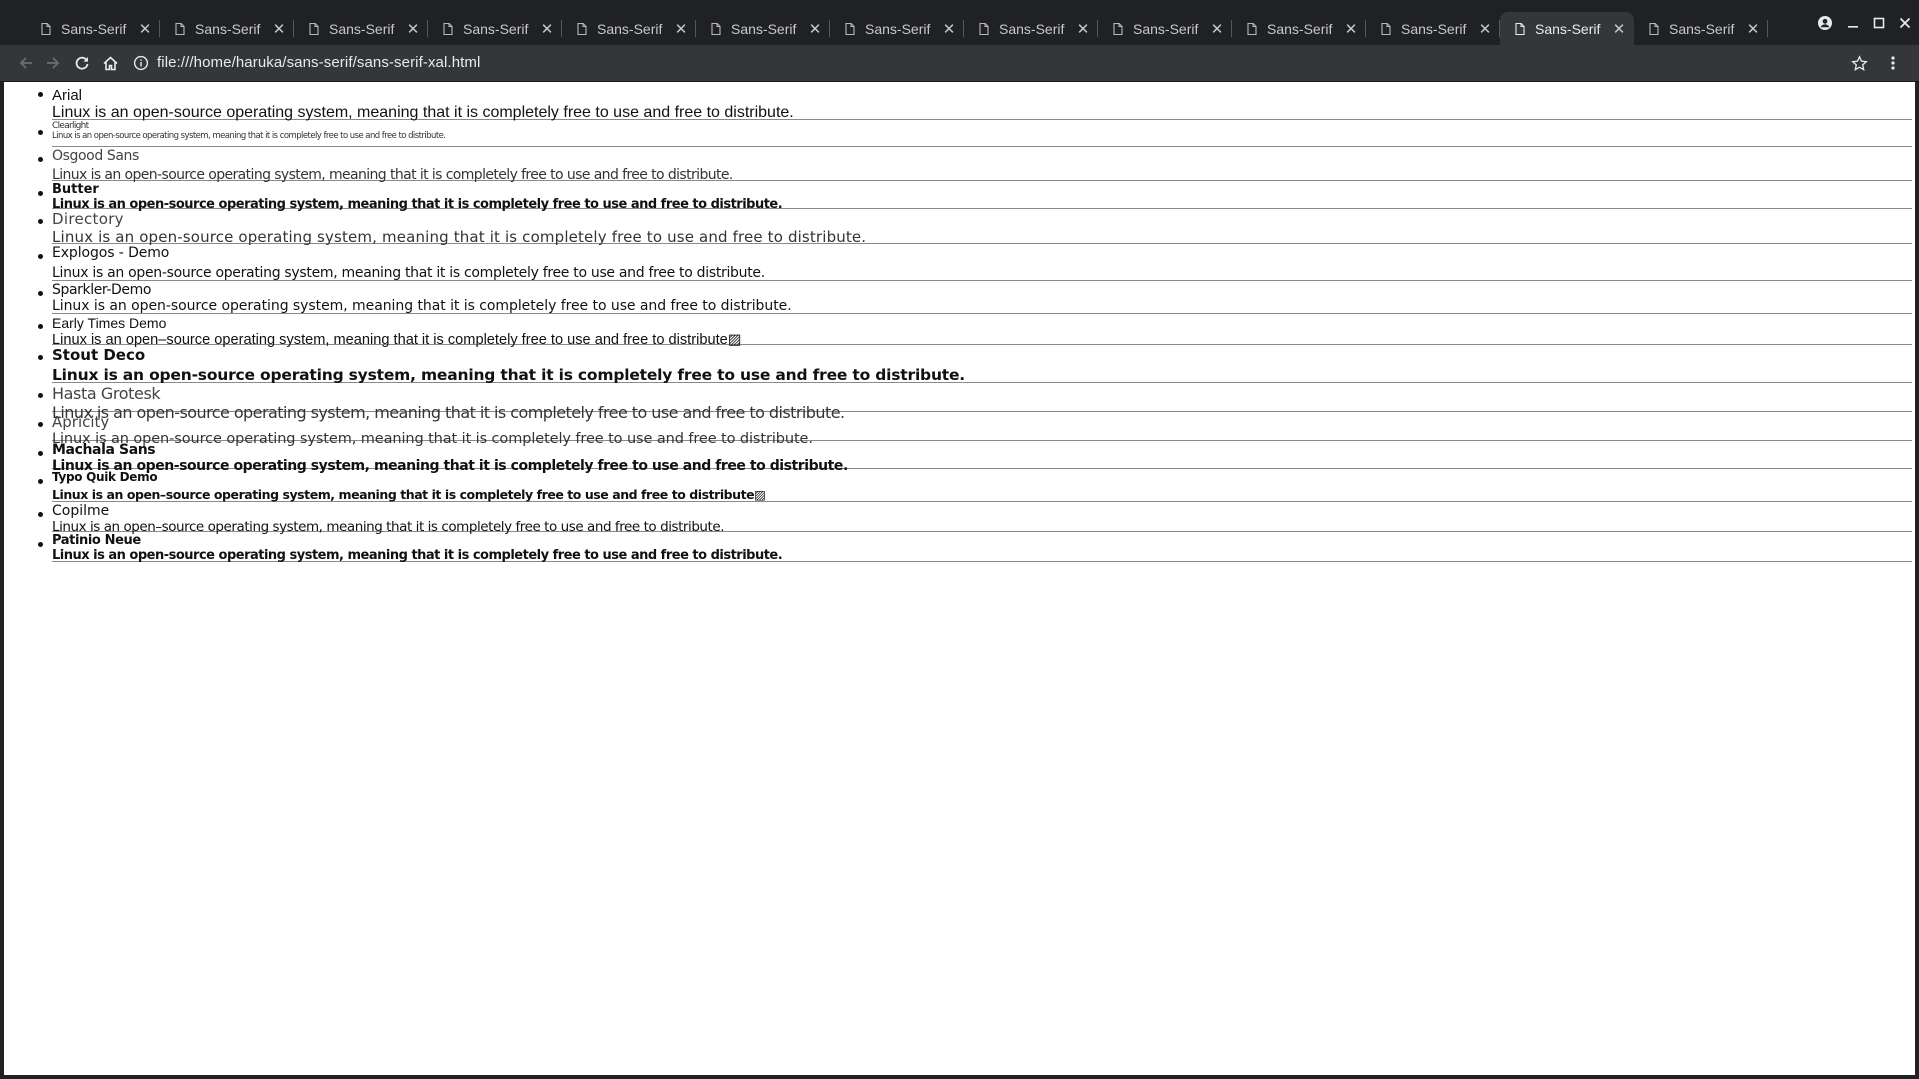 The image size is (1919, 1079). What do you see at coordinates (81, 422) in the screenshot?
I see `font-name: Apricity` at bounding box center [81, 422].